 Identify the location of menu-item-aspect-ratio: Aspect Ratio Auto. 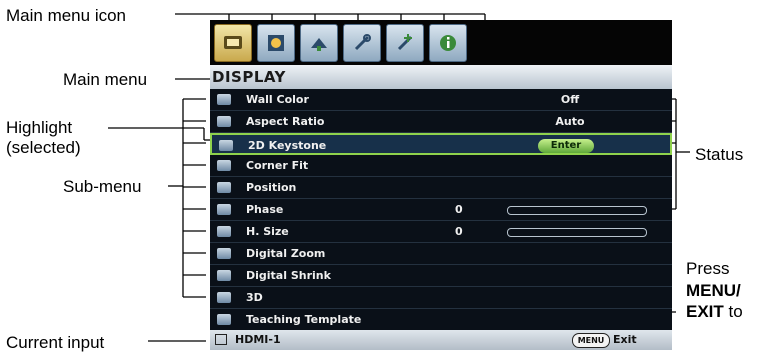
(441, 122).